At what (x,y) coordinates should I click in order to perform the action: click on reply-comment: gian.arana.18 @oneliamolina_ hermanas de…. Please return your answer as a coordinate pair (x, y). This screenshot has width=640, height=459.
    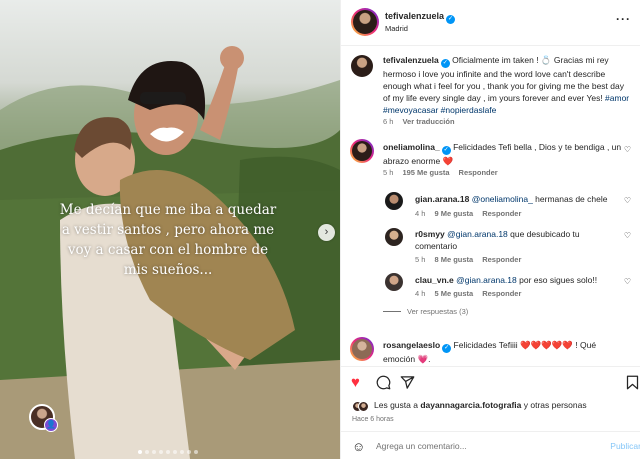
    Looking at the image, I should click on (515, 199).